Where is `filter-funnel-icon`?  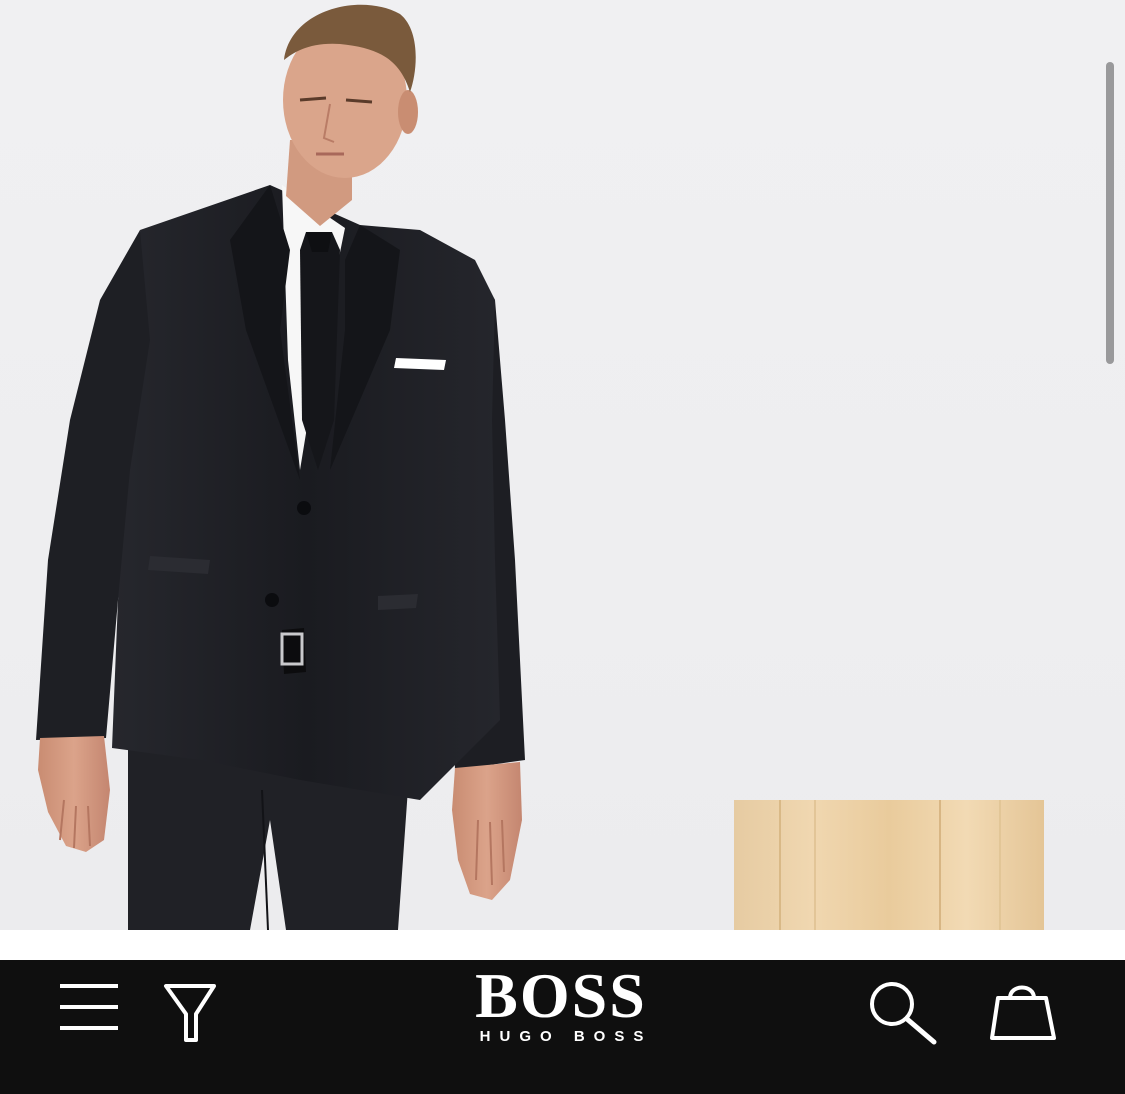 filter-funnel-icon is located at coordinates (190, 1013).